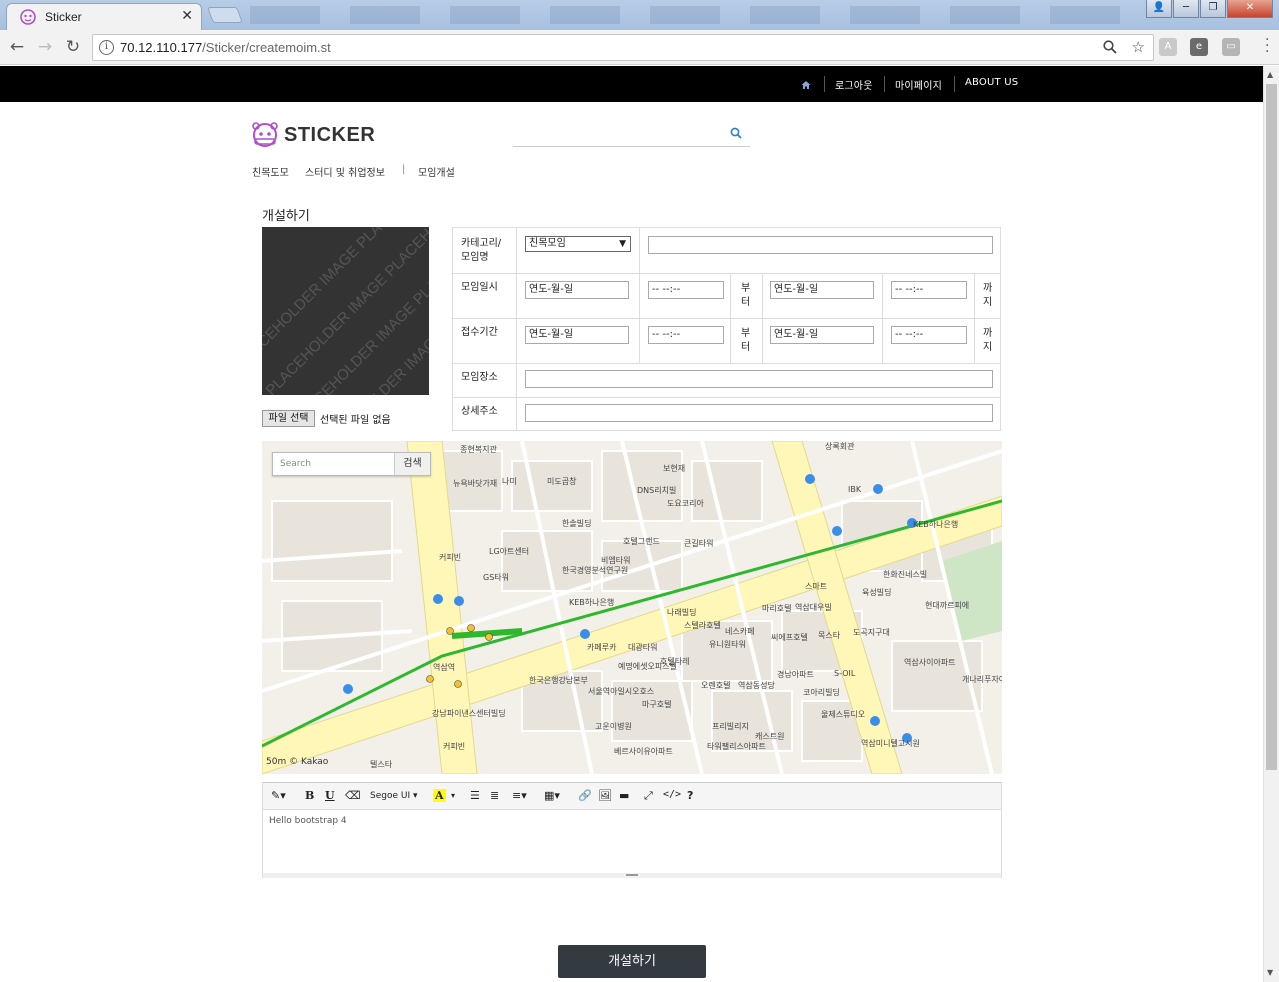  What do you see at coordinates (345, 171) in the screenshot?
I see `category-link-study: 스터디 및 취업정보` at bounding box center [345, 171].